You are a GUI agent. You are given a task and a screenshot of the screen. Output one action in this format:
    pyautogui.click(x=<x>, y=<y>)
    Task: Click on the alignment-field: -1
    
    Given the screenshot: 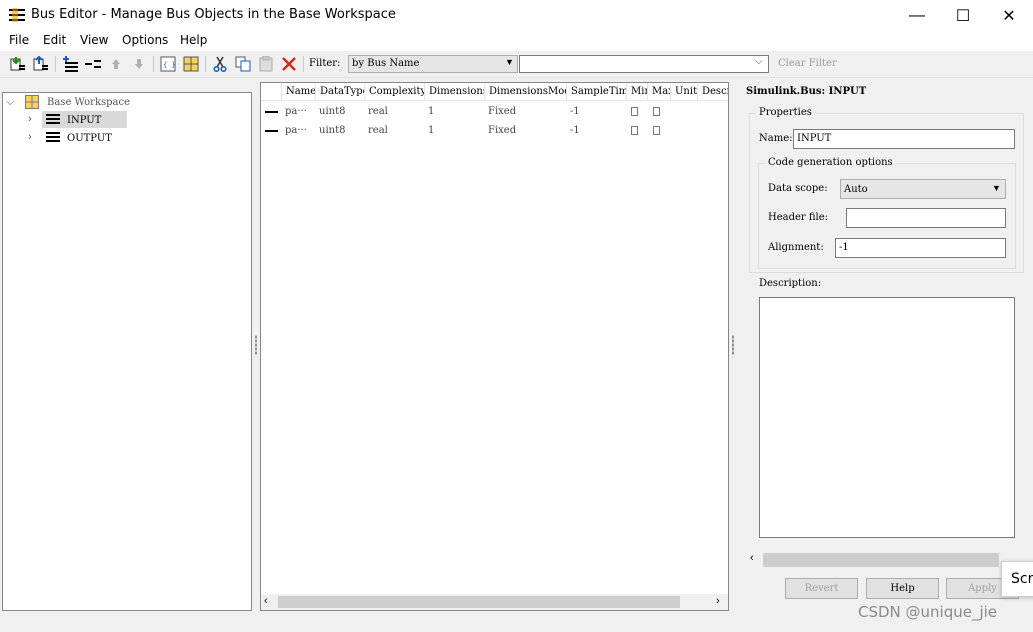 What is the action you would take?
    pyautogui.click(x=920, y=248)
    